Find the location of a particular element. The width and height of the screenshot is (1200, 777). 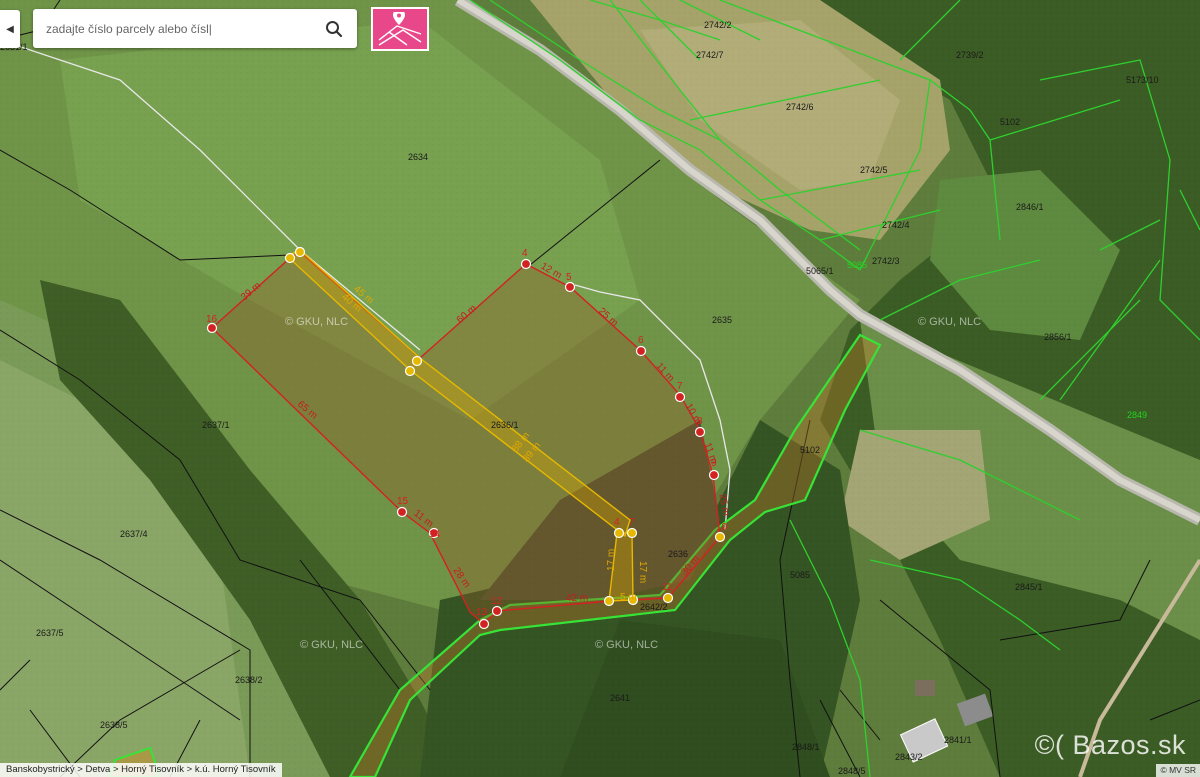

search-bar is located at coordinates (195, 28).